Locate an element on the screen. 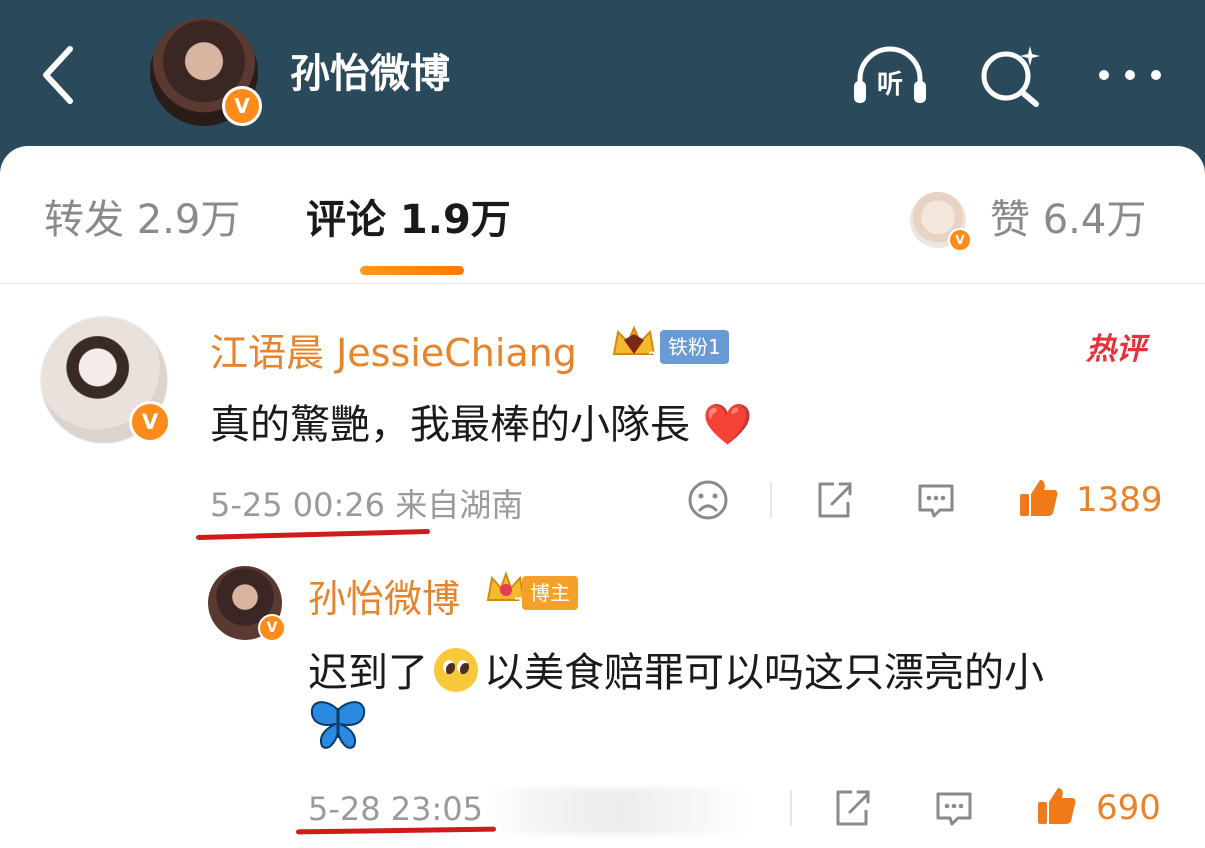 Image resolution: width=1205 pixels, height=848 pixels. pleading-face-emoji-icon is located at coordinates (456, 670).